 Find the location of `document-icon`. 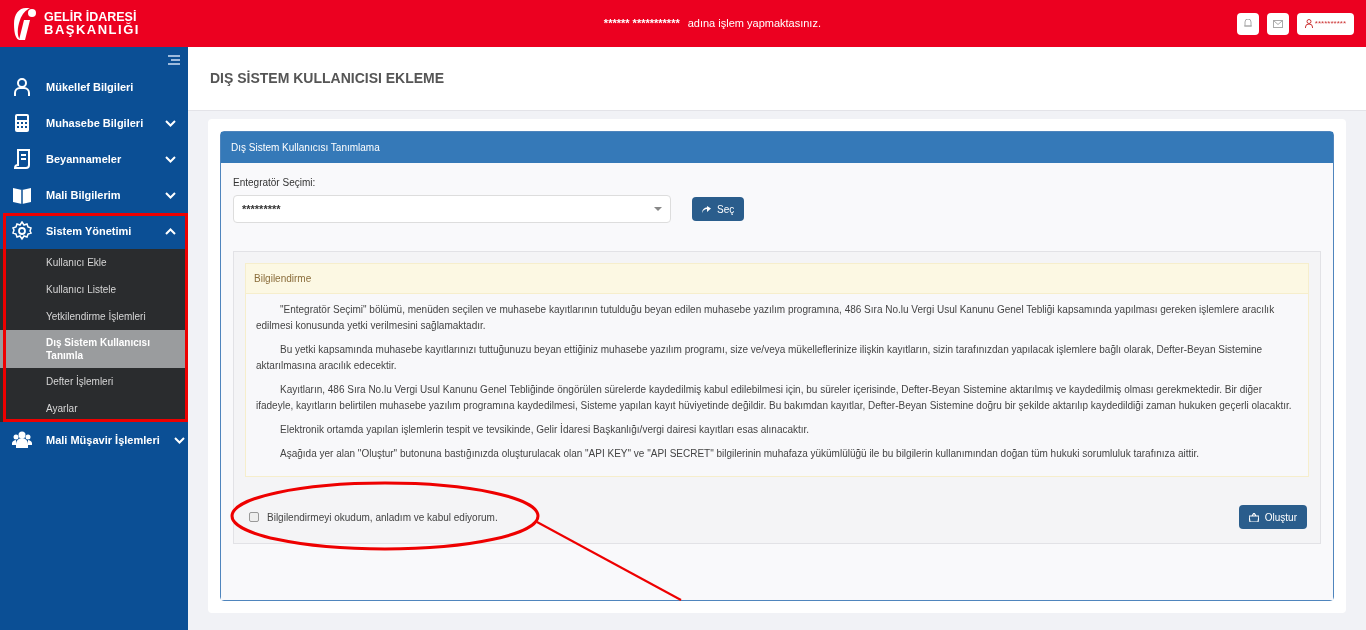

document-icon is located at coordinates (22, 159).